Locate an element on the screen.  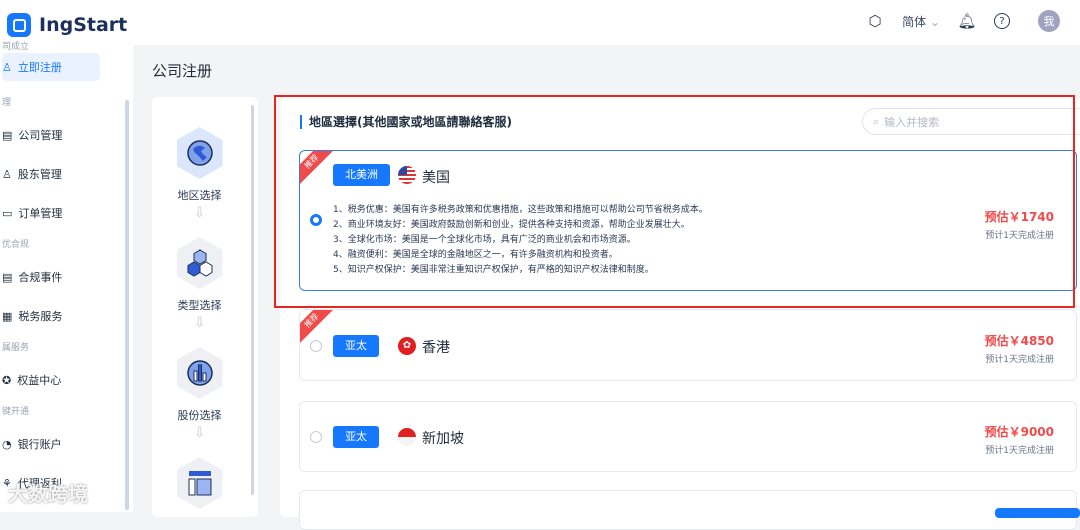
country-name: 美国 is located at coordinates (436, 178).